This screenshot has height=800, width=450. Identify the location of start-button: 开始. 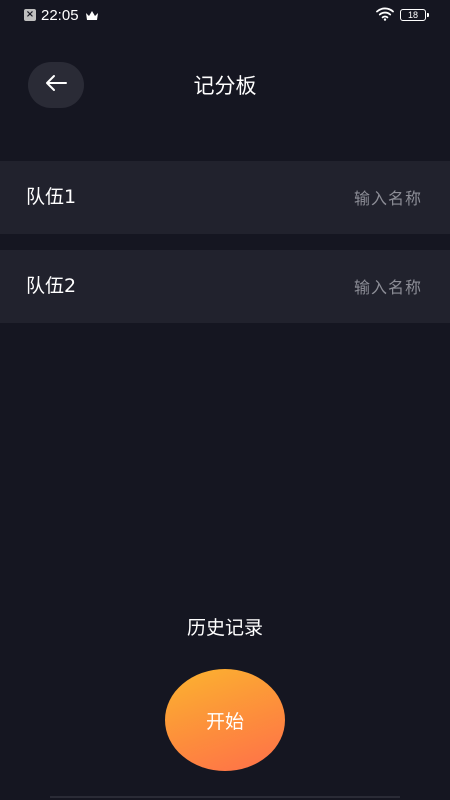
(225, 720).